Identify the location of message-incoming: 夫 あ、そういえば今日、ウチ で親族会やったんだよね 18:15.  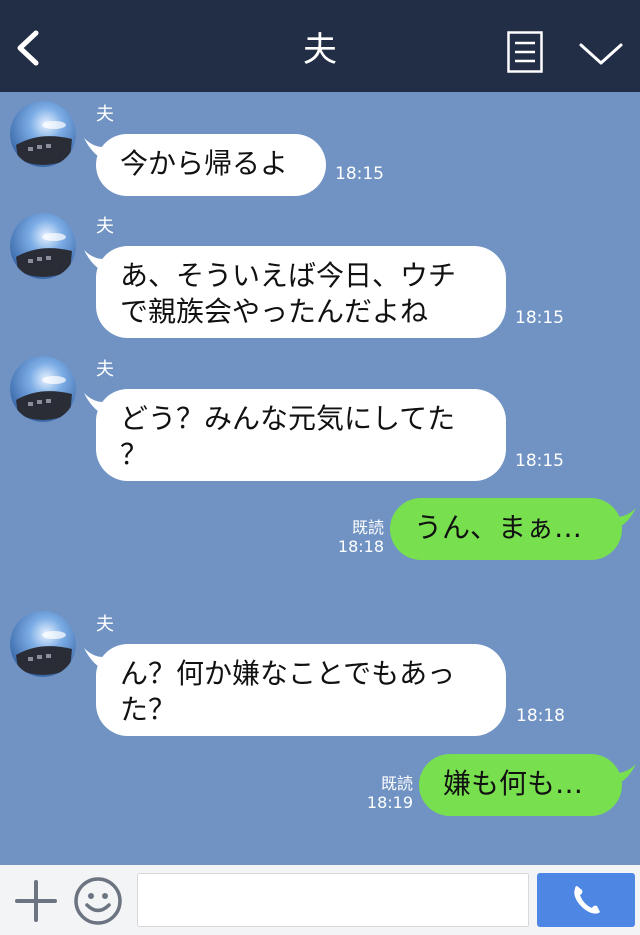
(320, 275).